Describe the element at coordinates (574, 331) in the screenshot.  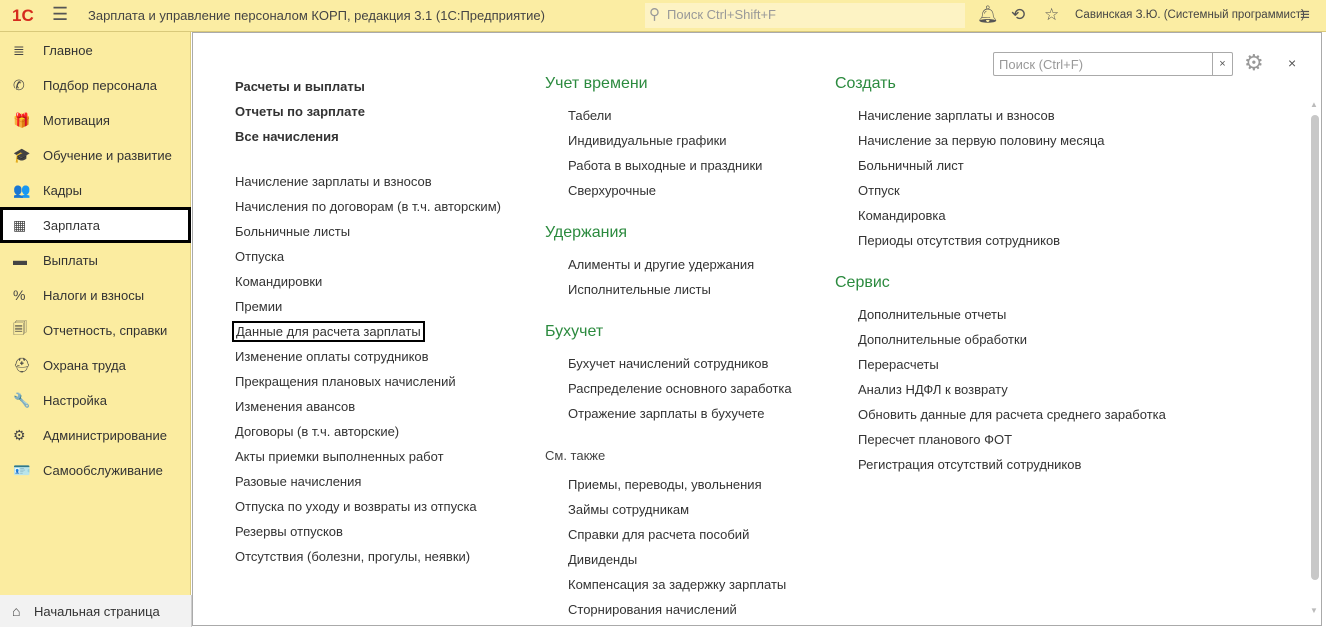
I see `group-heading: Бухучет` at that location.